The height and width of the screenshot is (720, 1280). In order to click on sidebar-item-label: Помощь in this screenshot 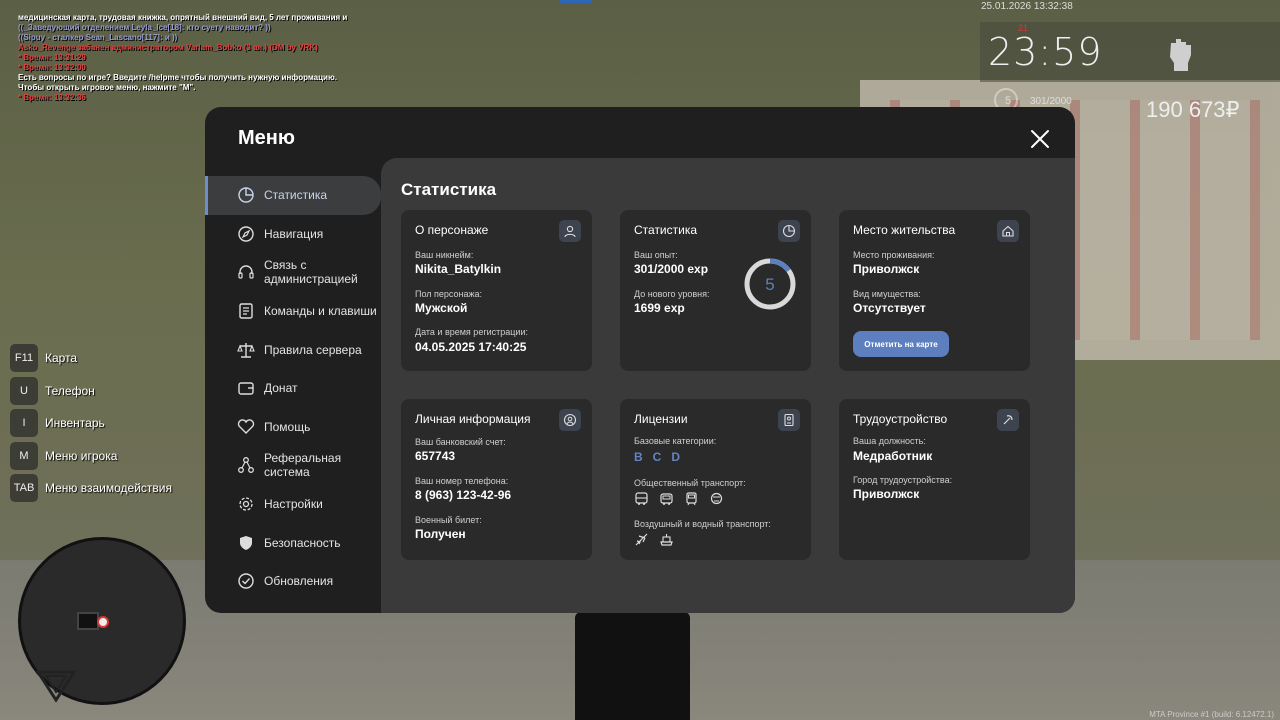, I will do `click(287, 426)`.